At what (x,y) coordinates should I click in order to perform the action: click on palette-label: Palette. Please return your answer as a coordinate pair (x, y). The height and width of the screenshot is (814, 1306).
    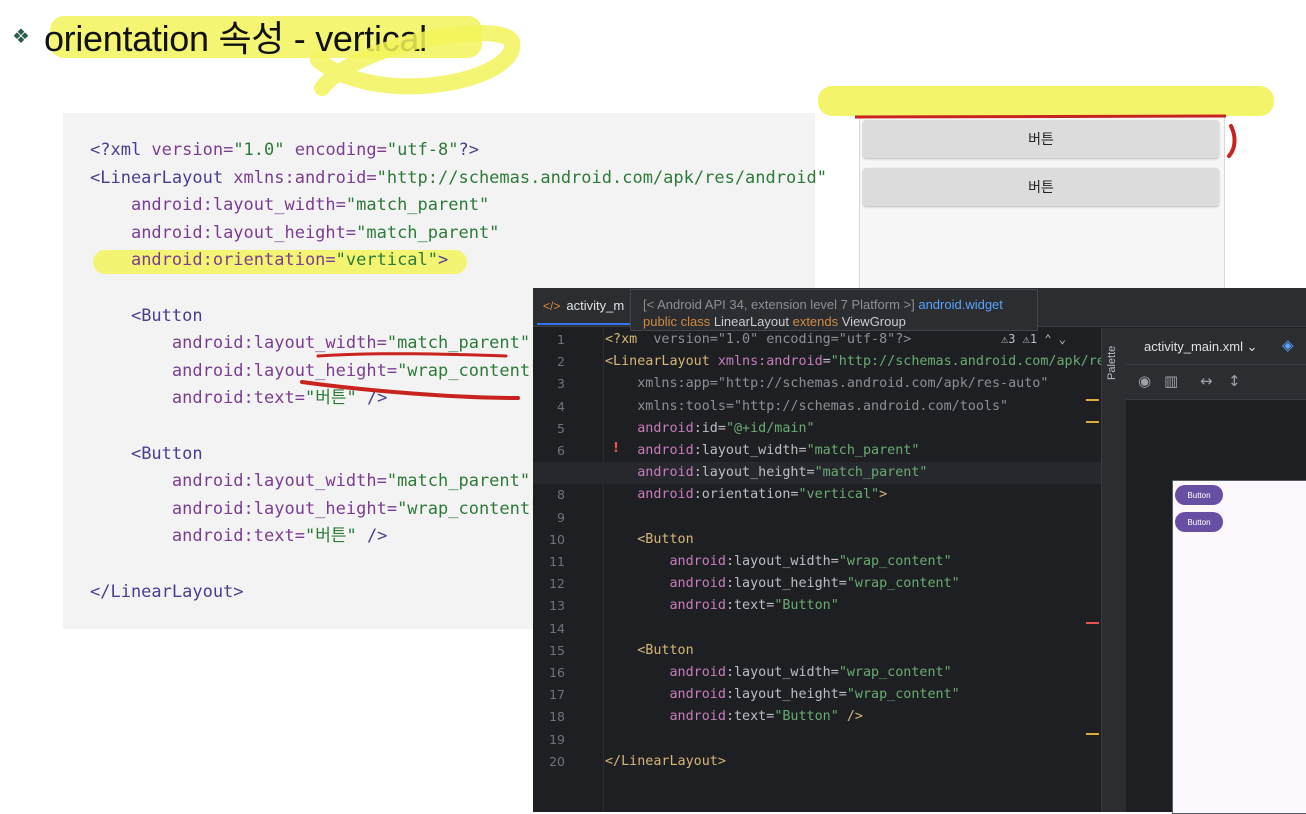
    Looking at the image, I should click on (1112, 363).